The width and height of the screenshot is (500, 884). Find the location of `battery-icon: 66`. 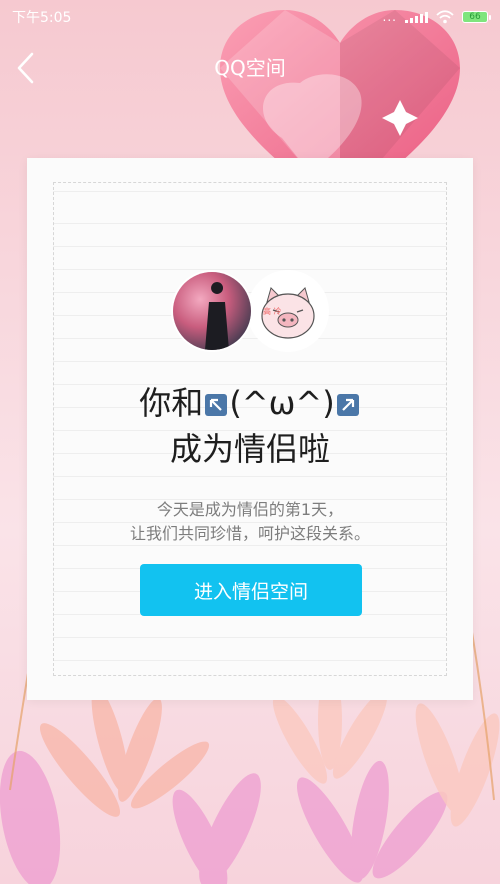

battery-icon: 66 is located at coordinates (476, 17).